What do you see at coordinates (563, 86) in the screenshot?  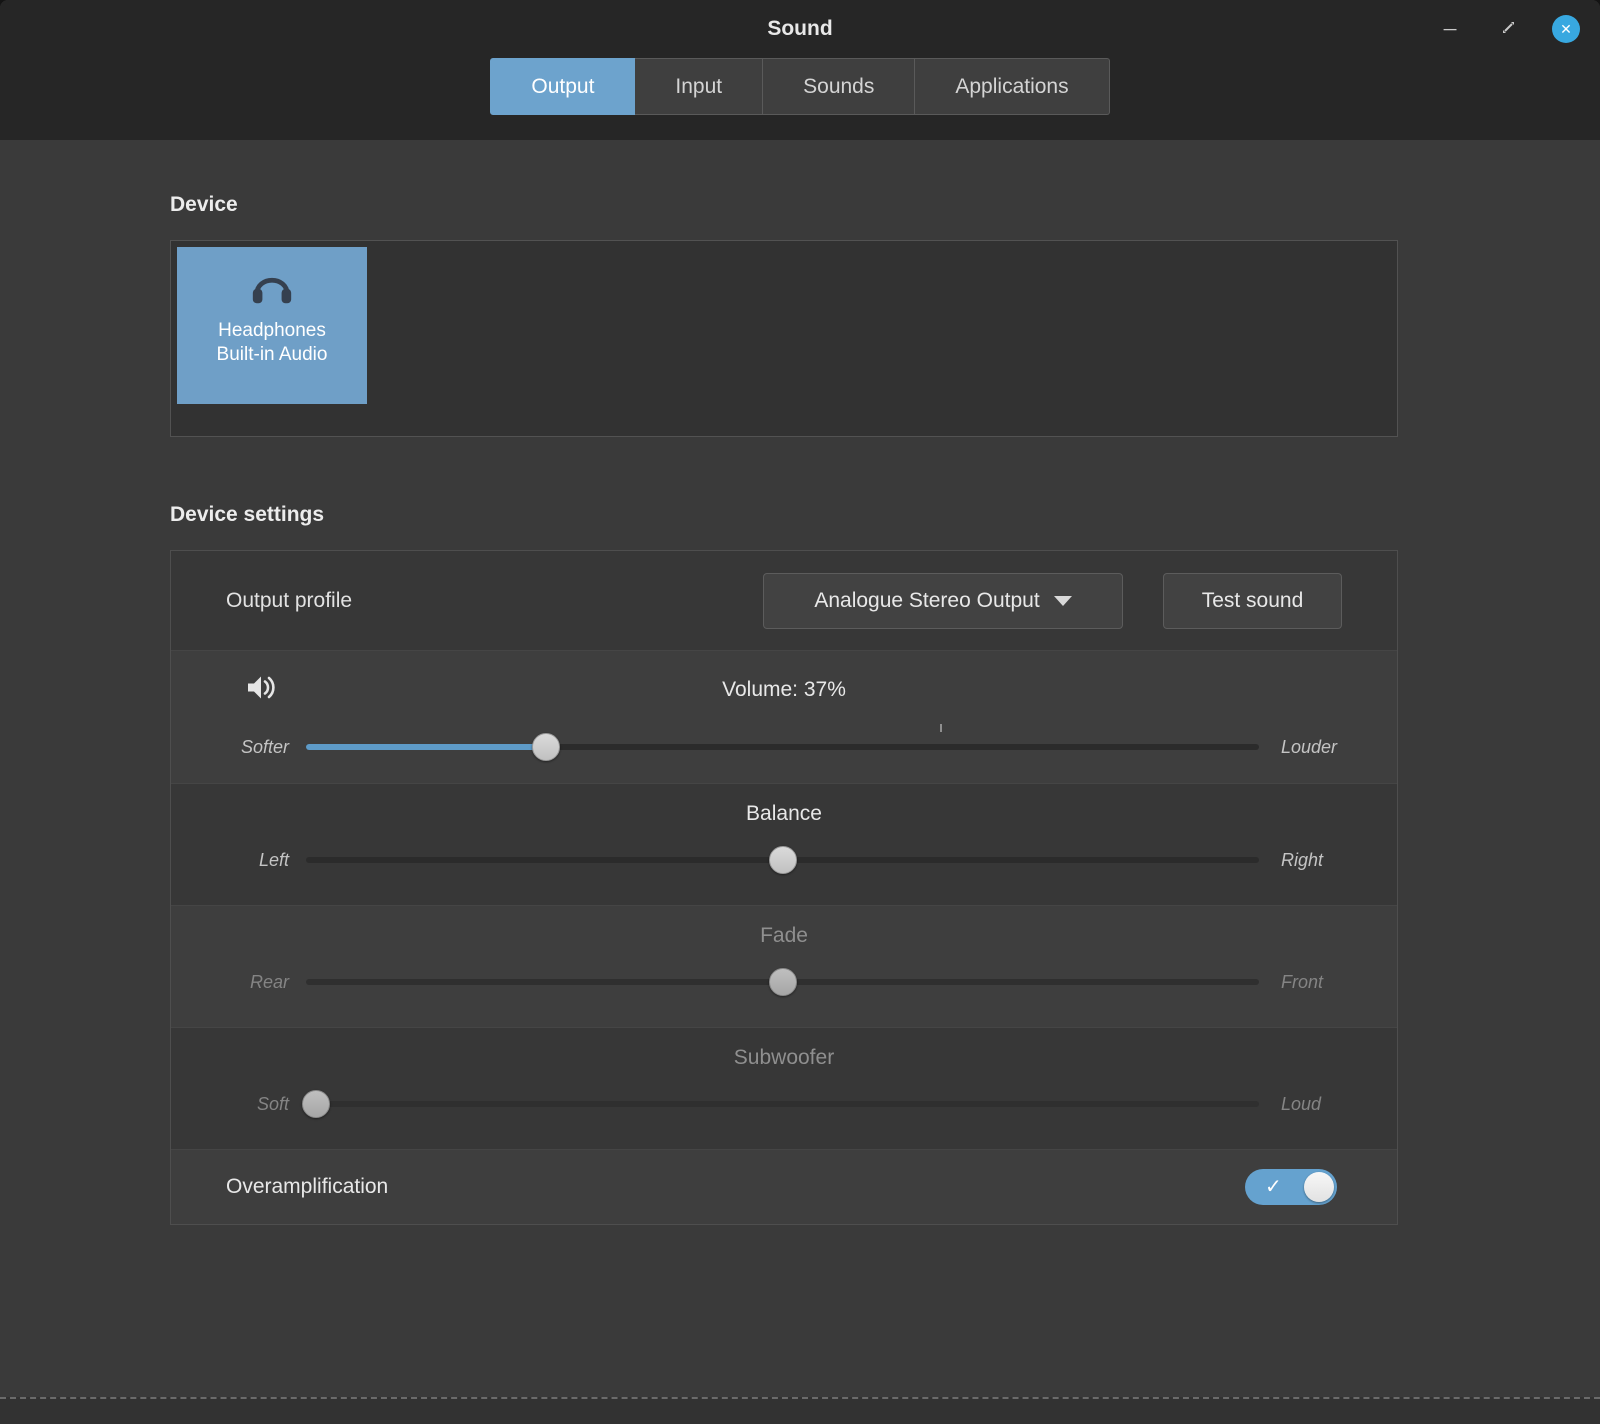 I see `tab-output: Output` at bounding box center [563, 86].